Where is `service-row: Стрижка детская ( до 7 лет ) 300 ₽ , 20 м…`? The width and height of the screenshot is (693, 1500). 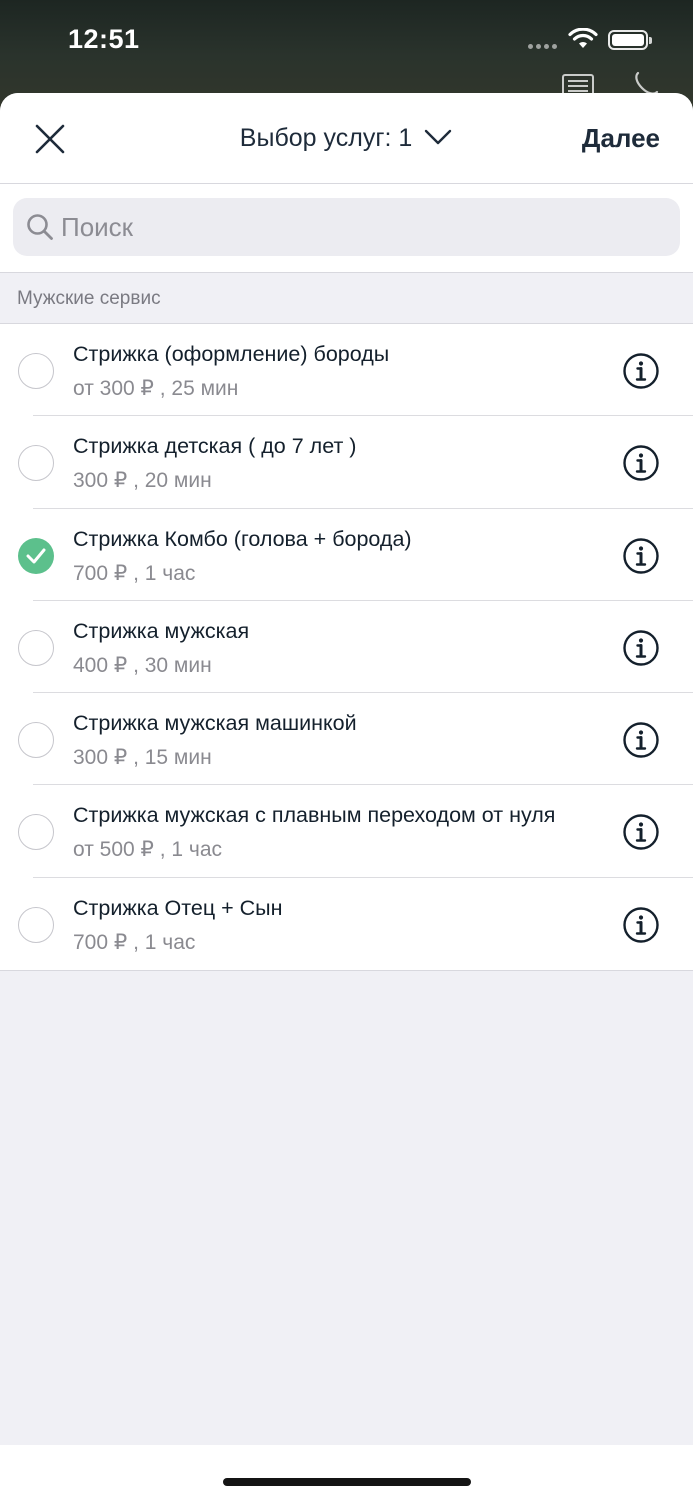
service-row: Стрижка детская ( до 7 лет ) 300 ₽ , 20 м… is located at coordinates (346, 462).